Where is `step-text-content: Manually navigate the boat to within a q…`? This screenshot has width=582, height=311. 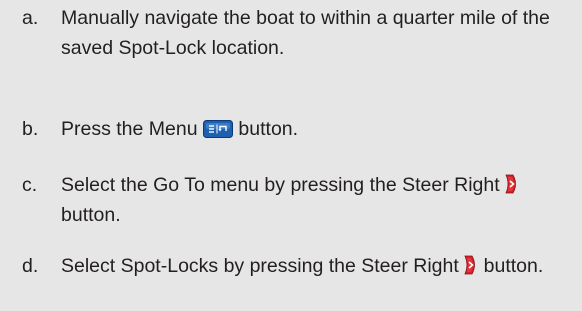
step-text-content: Manually navigate the boat to within a q… is located at coordinates (305, 33).